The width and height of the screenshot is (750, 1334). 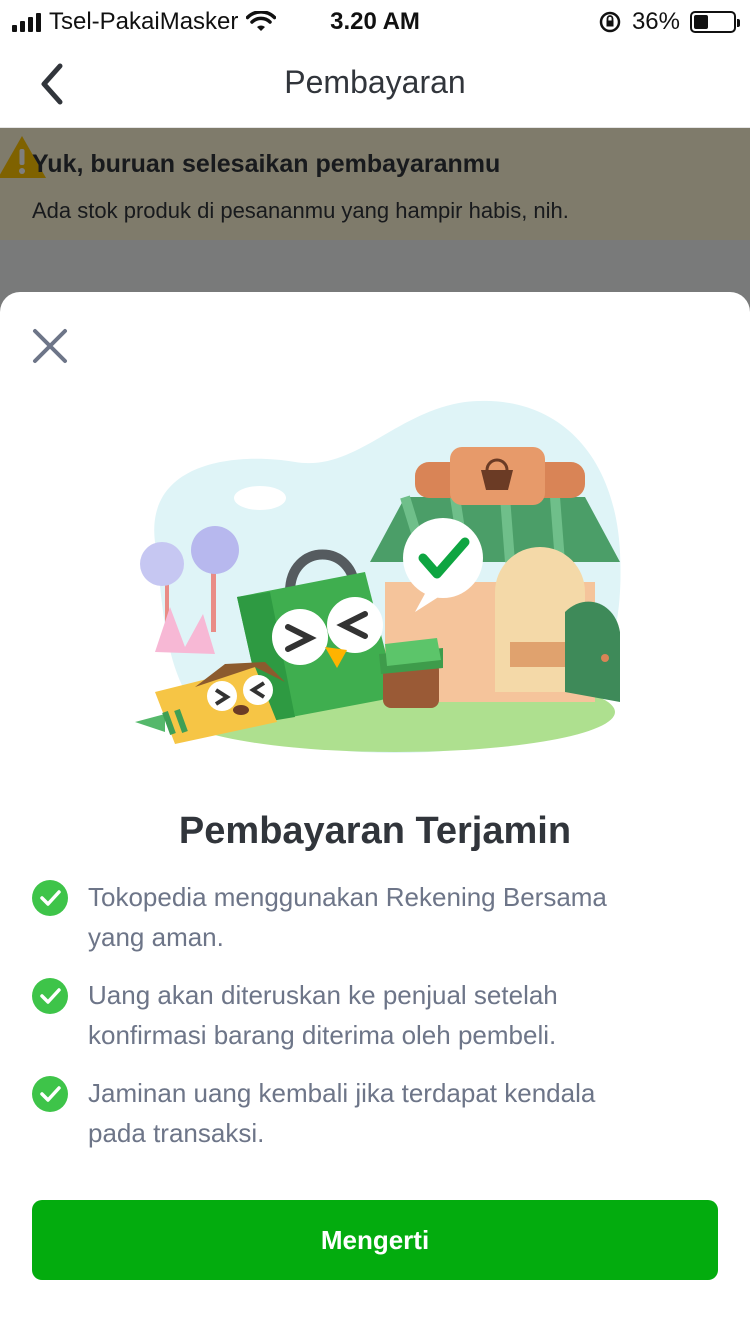 What do you see at coordinates (323, 995) in the screenshot?
I see `feature-line: Uang akan diteruskan ke penjual setelah` at bounding box center [323, 995].